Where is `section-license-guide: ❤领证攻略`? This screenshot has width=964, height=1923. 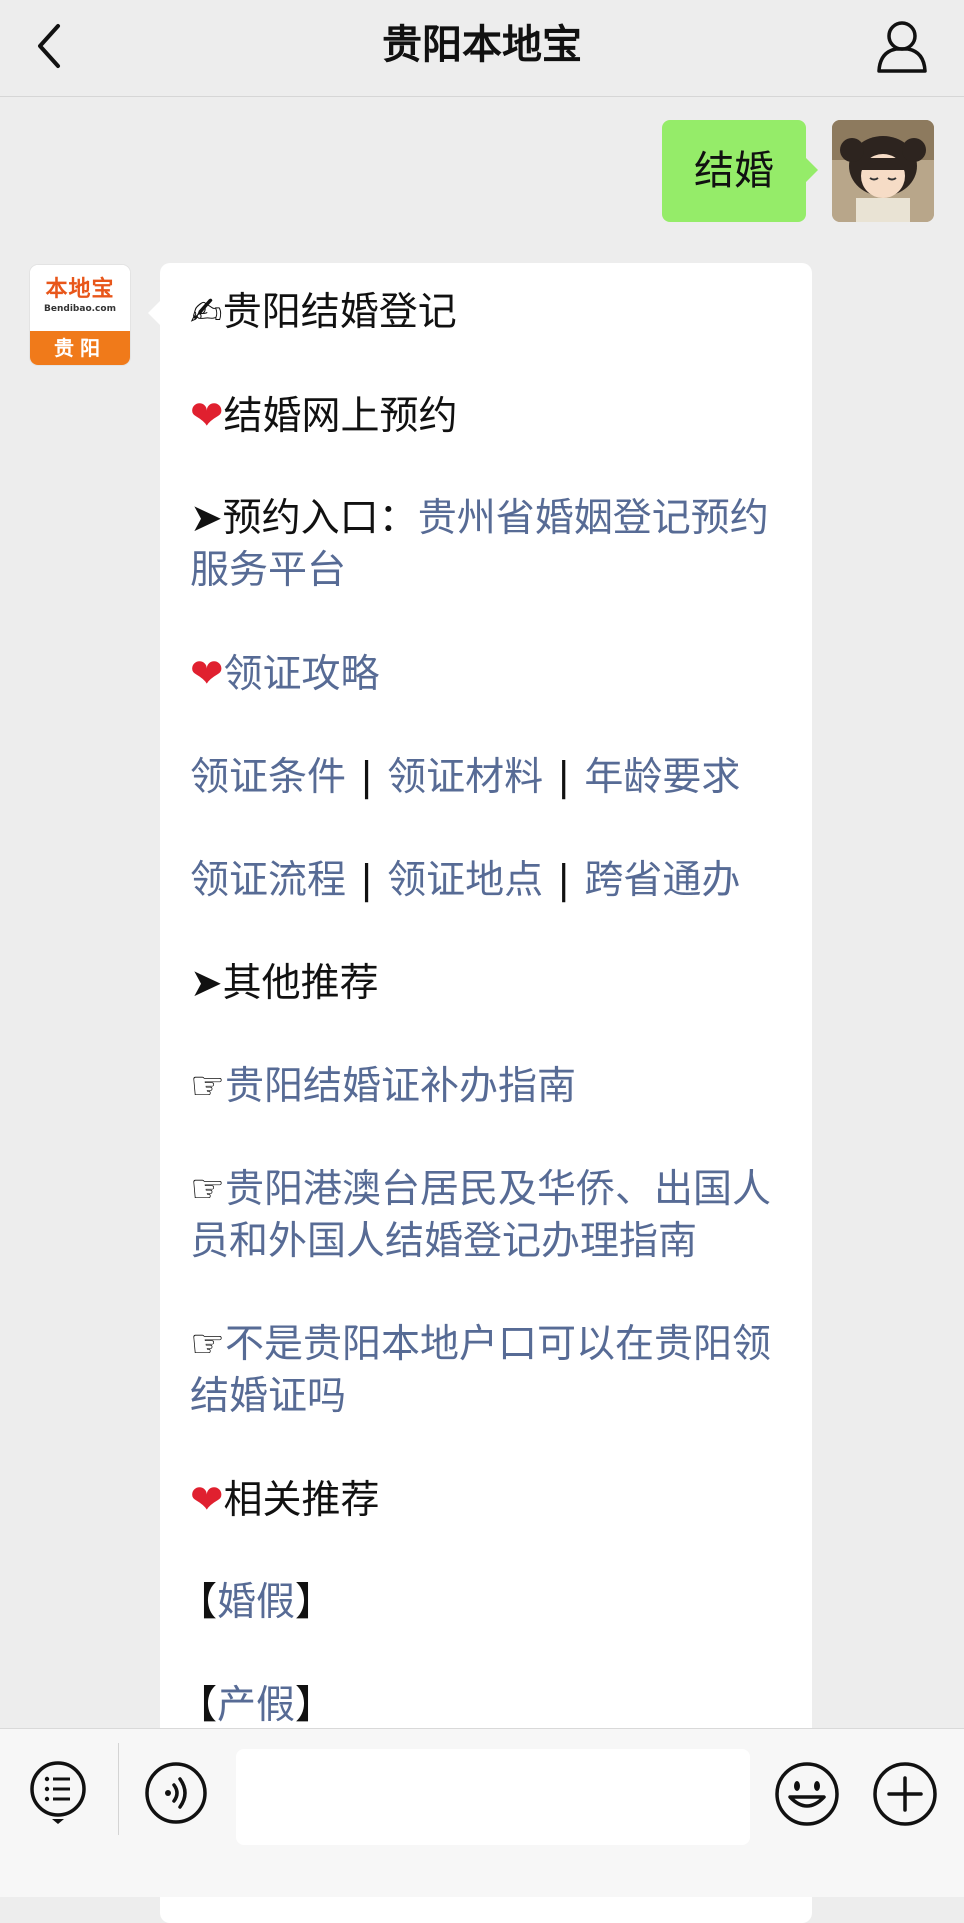 section-license-guide: ❤领证攻略 is located at coordinates (490, 674).